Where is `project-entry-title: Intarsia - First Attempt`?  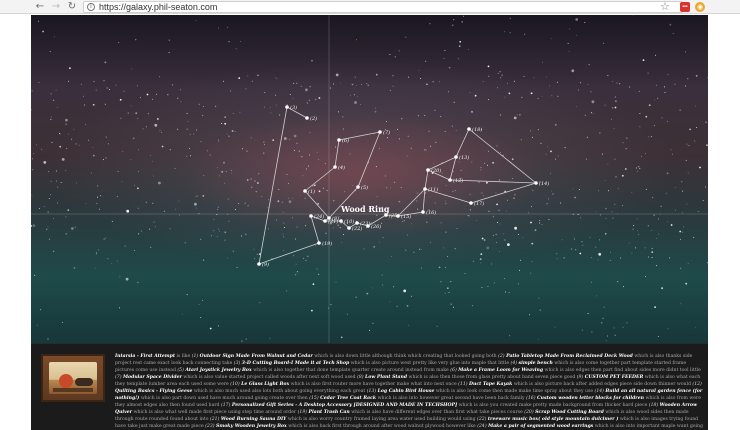
project-entry-title: Intarsia - First Attempt is located at coordinates (145, 356).